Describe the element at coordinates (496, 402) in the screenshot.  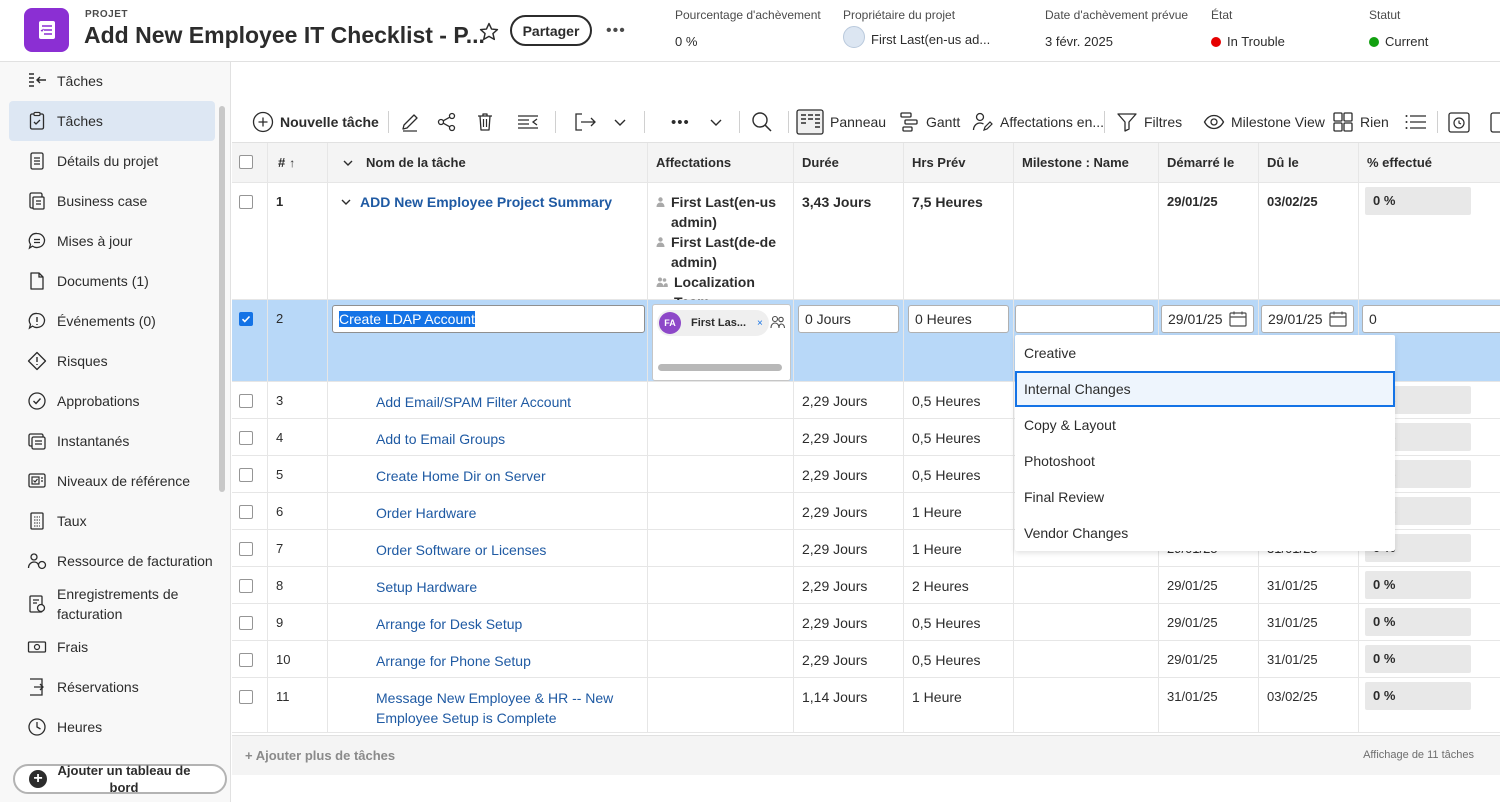
I see `task-name-link: Add Email/SPAM Filter Account` at that location.